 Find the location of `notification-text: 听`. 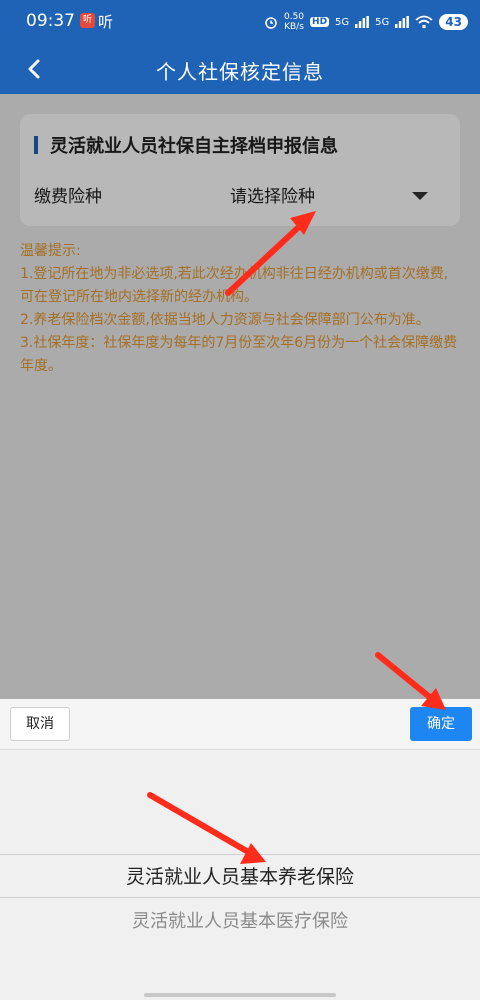

notification-text: 听 is located at coordinates (106, 22).